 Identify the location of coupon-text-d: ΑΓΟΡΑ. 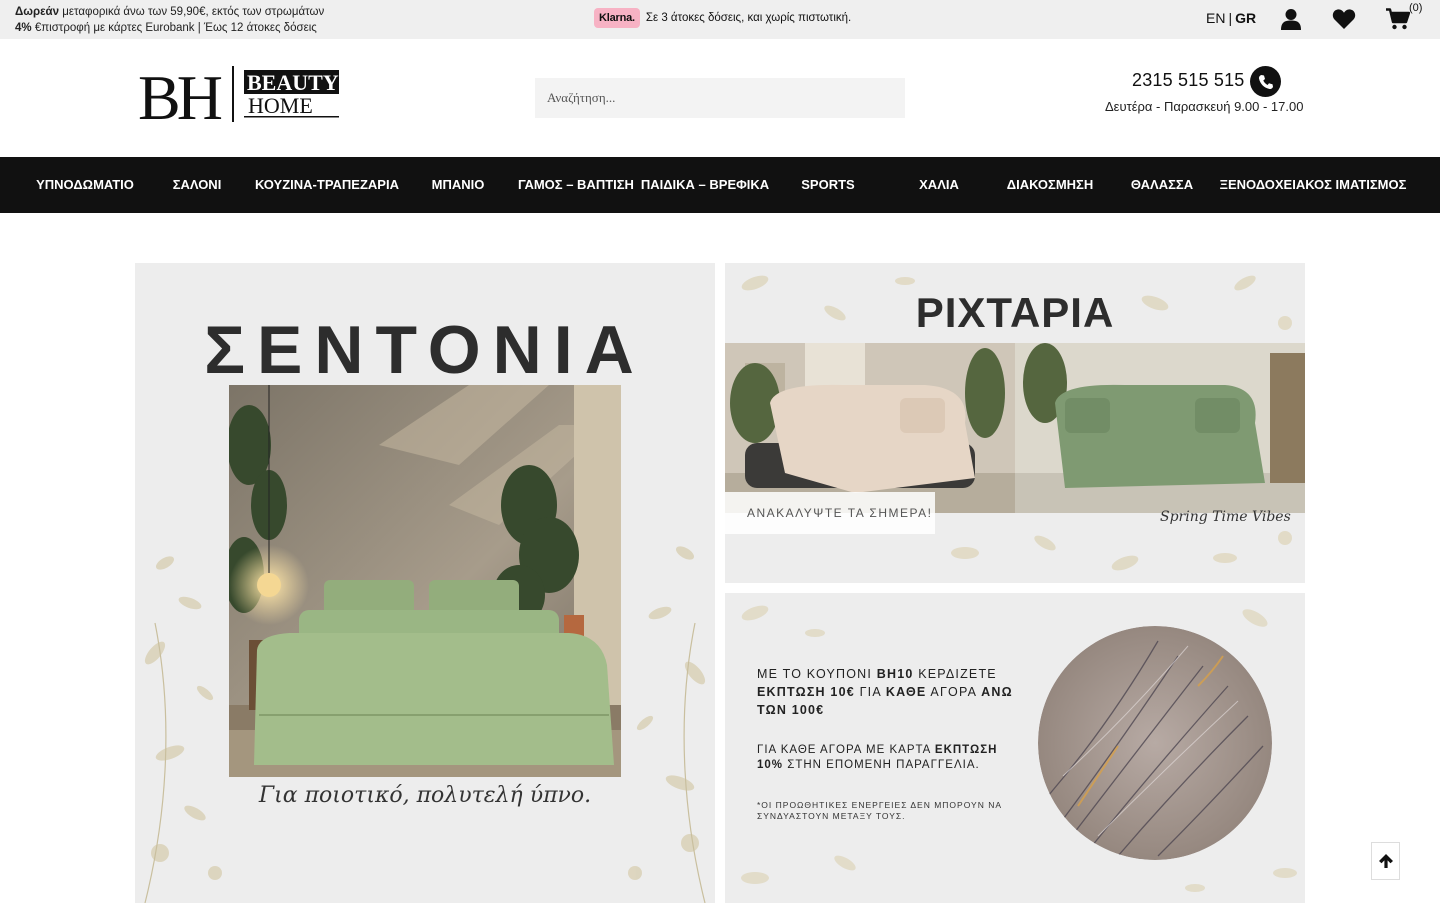
(954, 692).